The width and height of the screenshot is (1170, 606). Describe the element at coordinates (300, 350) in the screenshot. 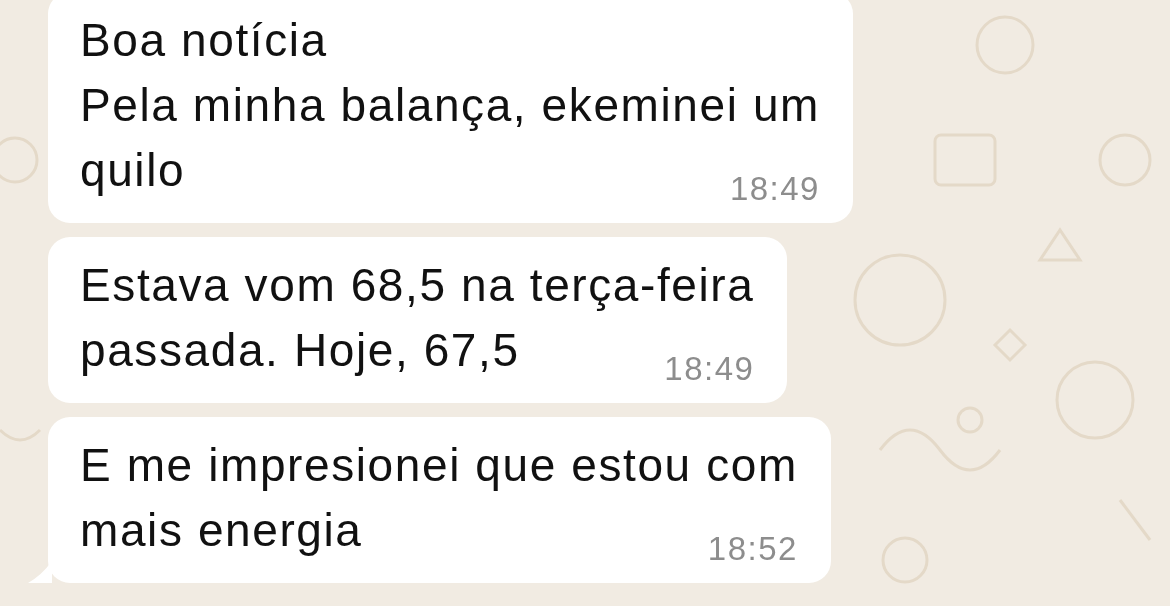

I see `message-text: passada. Hoje, 67,5` at that location.